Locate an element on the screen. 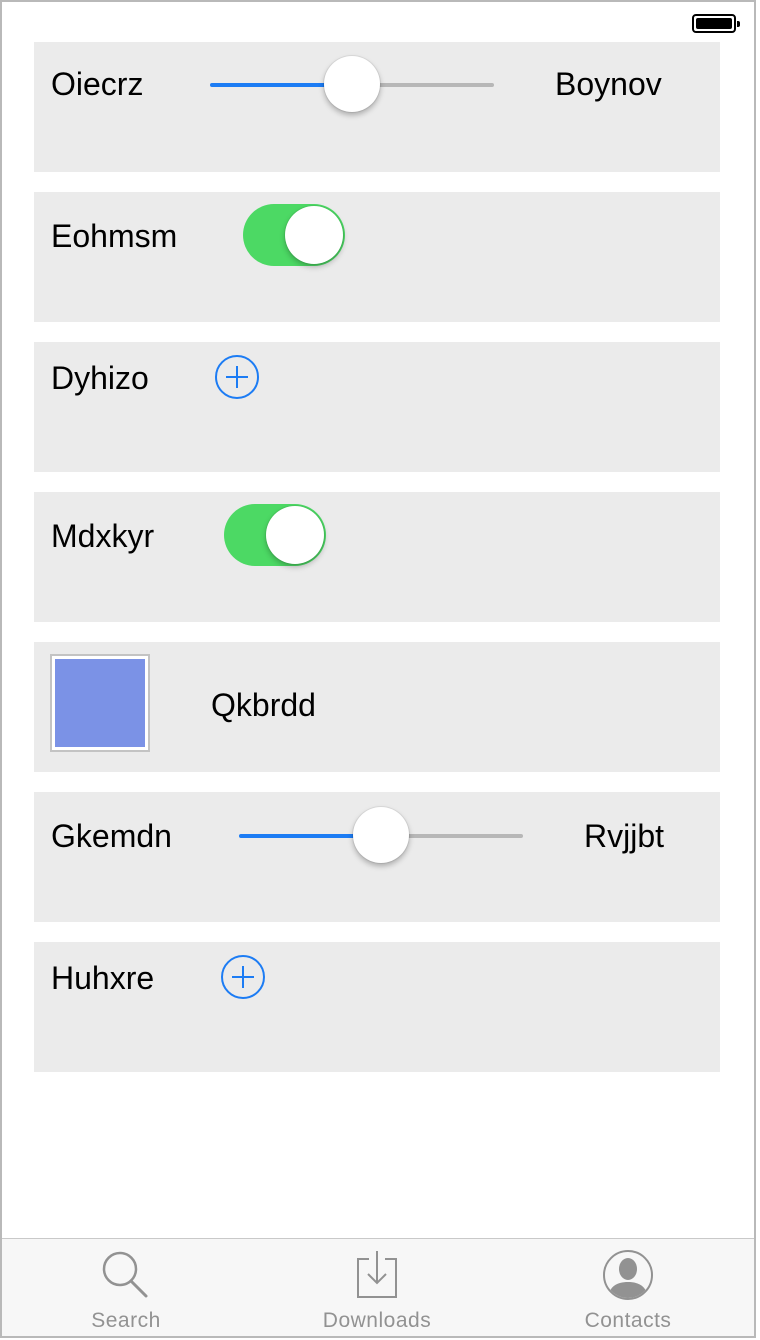 The height and width of the screenshot is (1340, 760). tab-search: Search is located at coordinates (126, 1287).